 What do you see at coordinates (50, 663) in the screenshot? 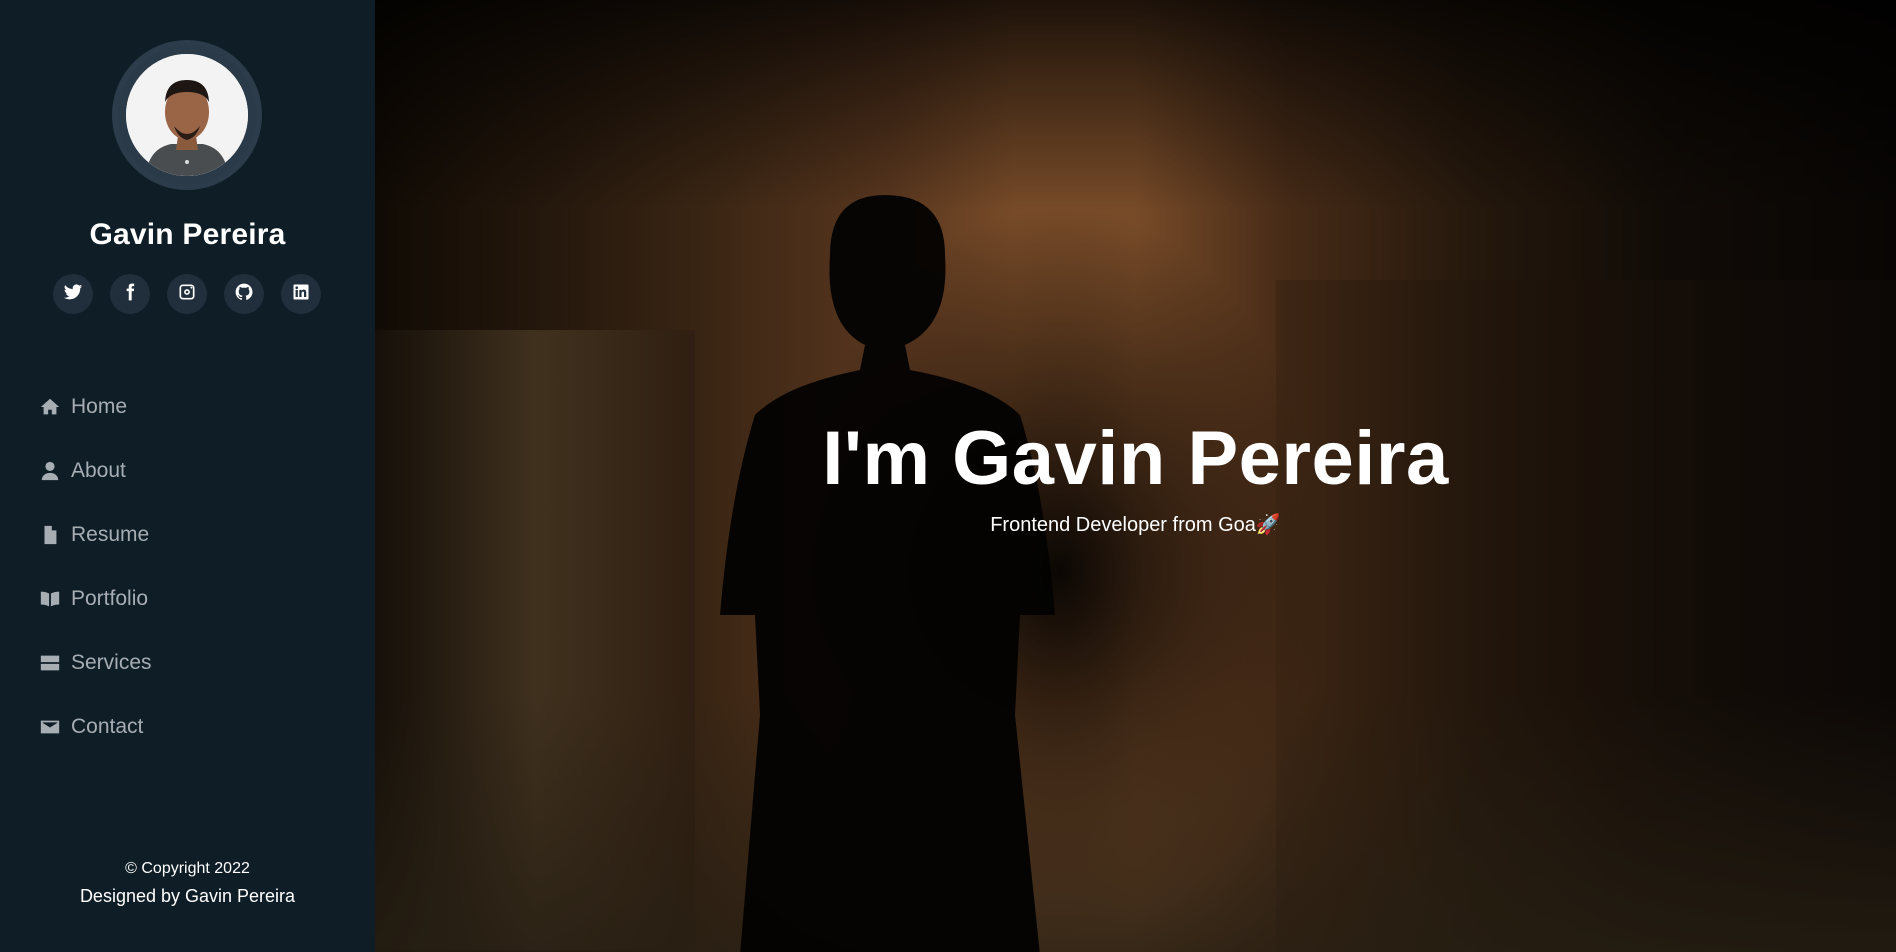
I see `server-icon` at bounding box center [50, 663].